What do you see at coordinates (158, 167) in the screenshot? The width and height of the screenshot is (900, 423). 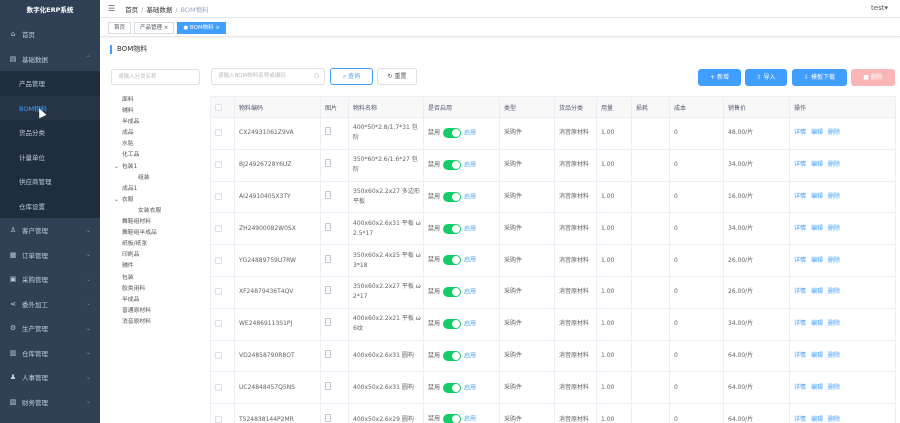 I see `tree-node: ⌄ 包装1` at bounding box center [158, 167].